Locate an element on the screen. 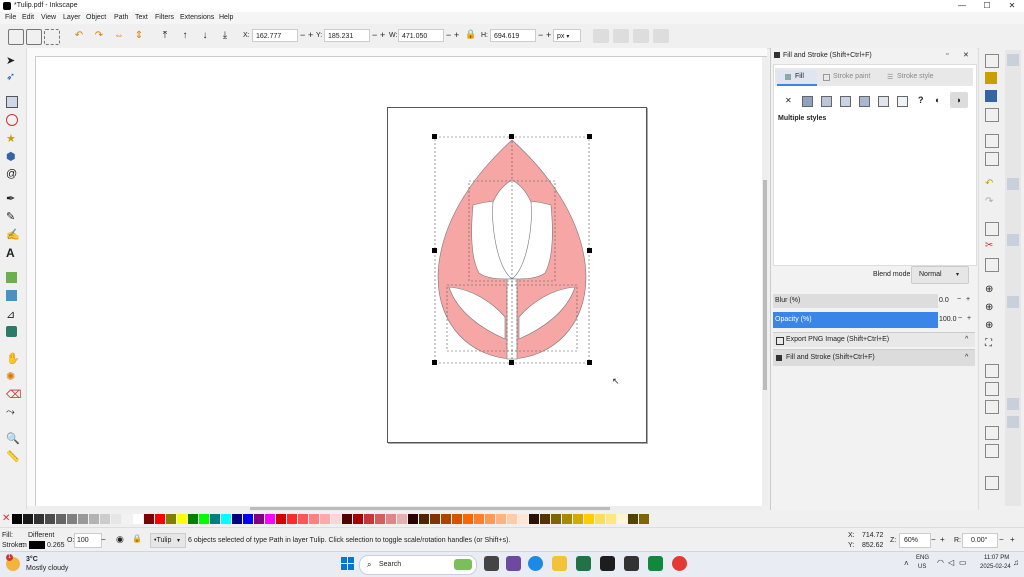 The image size is (1024, 577). 3d-box-tool-icon: ⬢ is located at coordinates (13, 157).